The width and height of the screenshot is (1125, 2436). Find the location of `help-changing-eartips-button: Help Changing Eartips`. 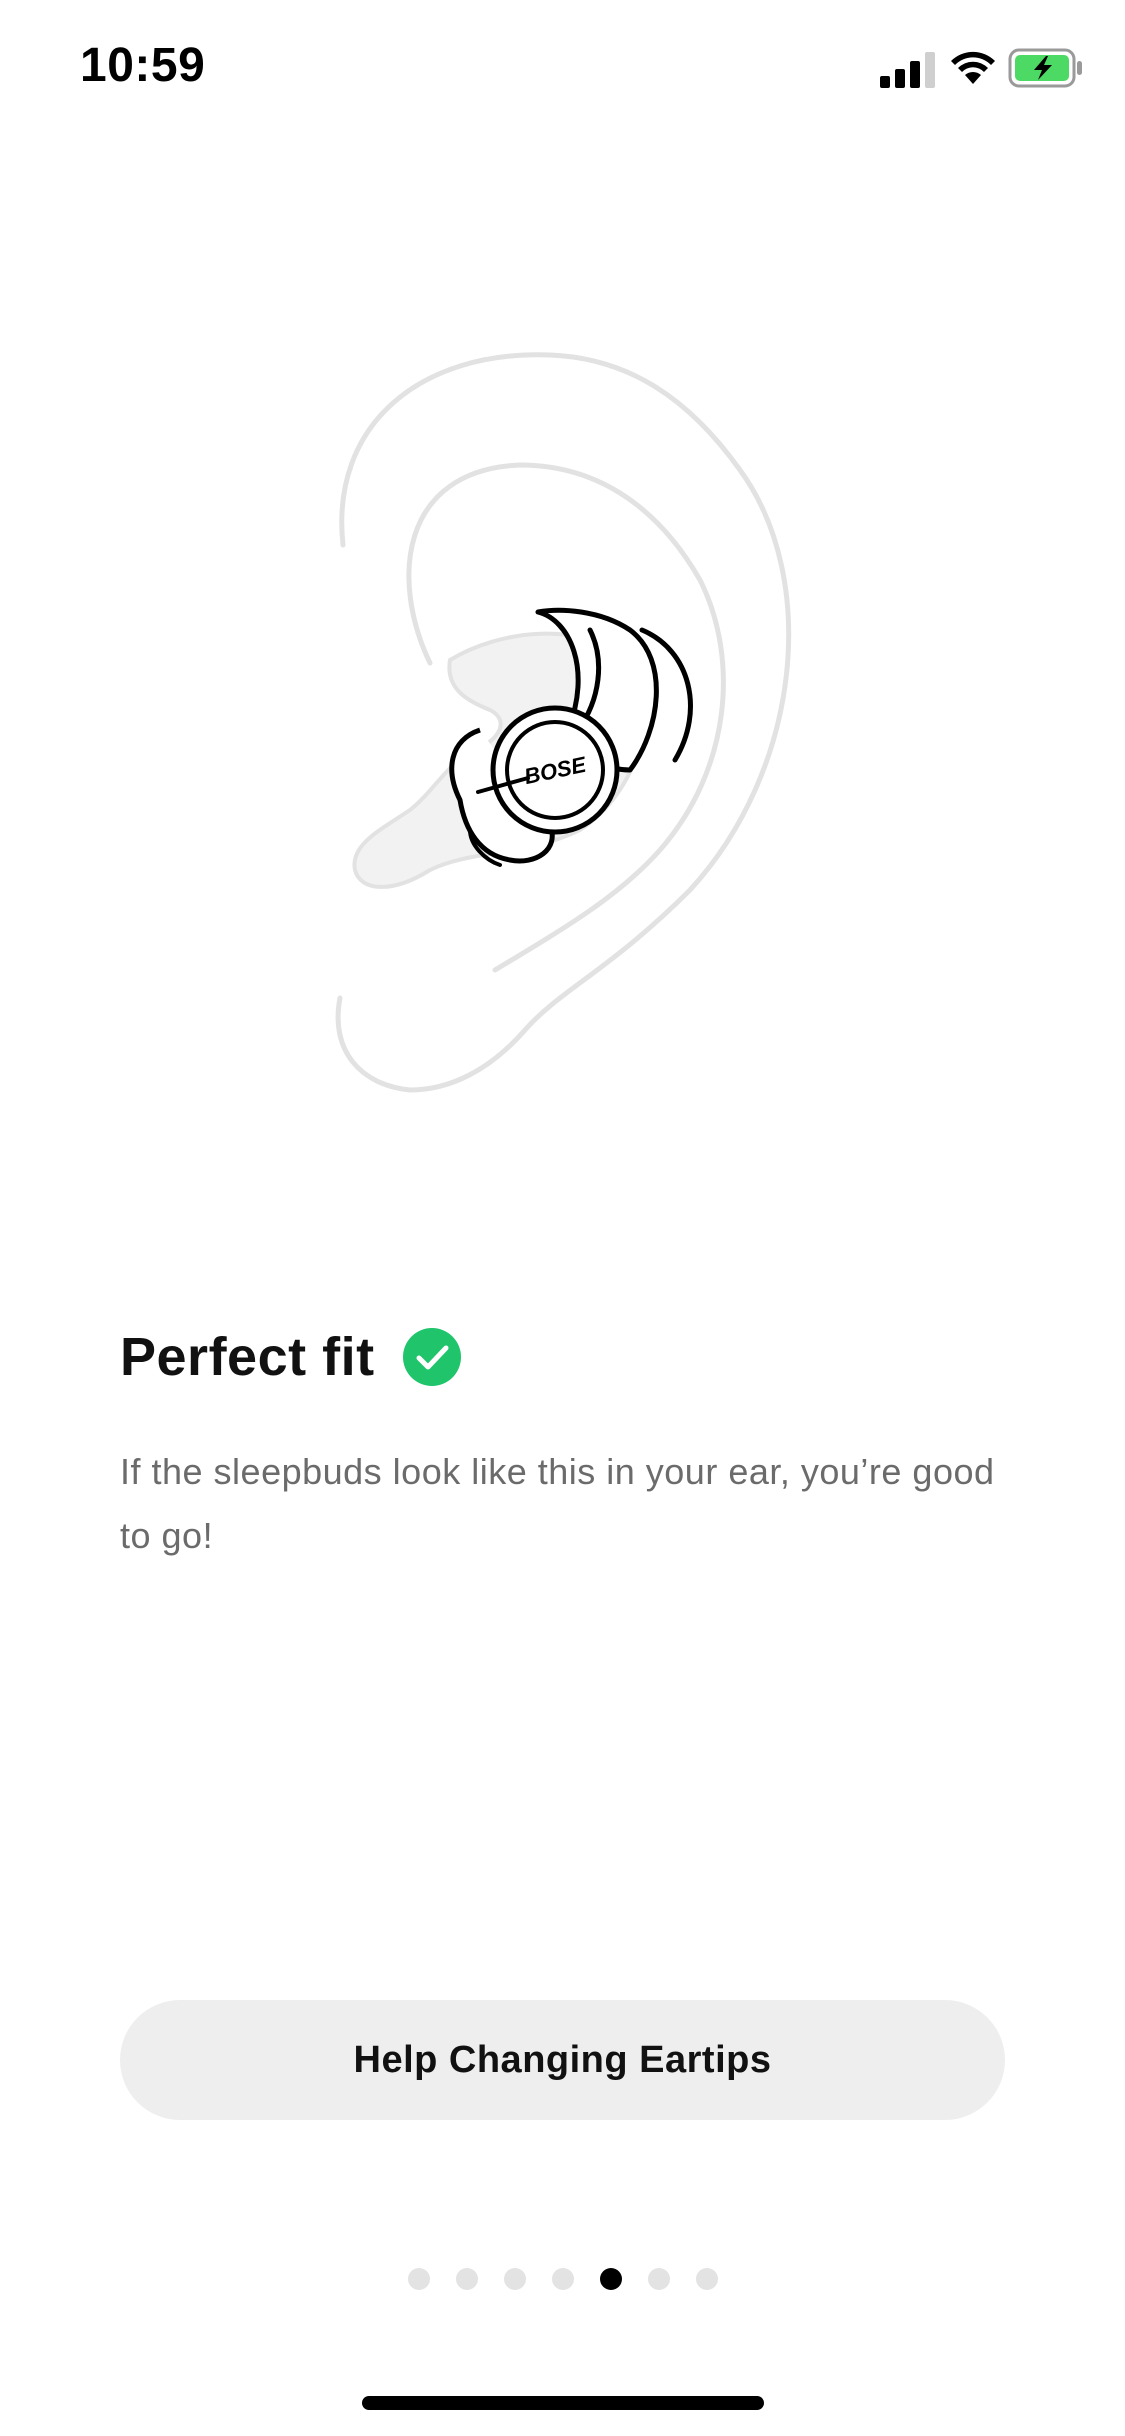

help-changing-eartips-button: Help Changing Eartips is located at coordinates (562, 2060).